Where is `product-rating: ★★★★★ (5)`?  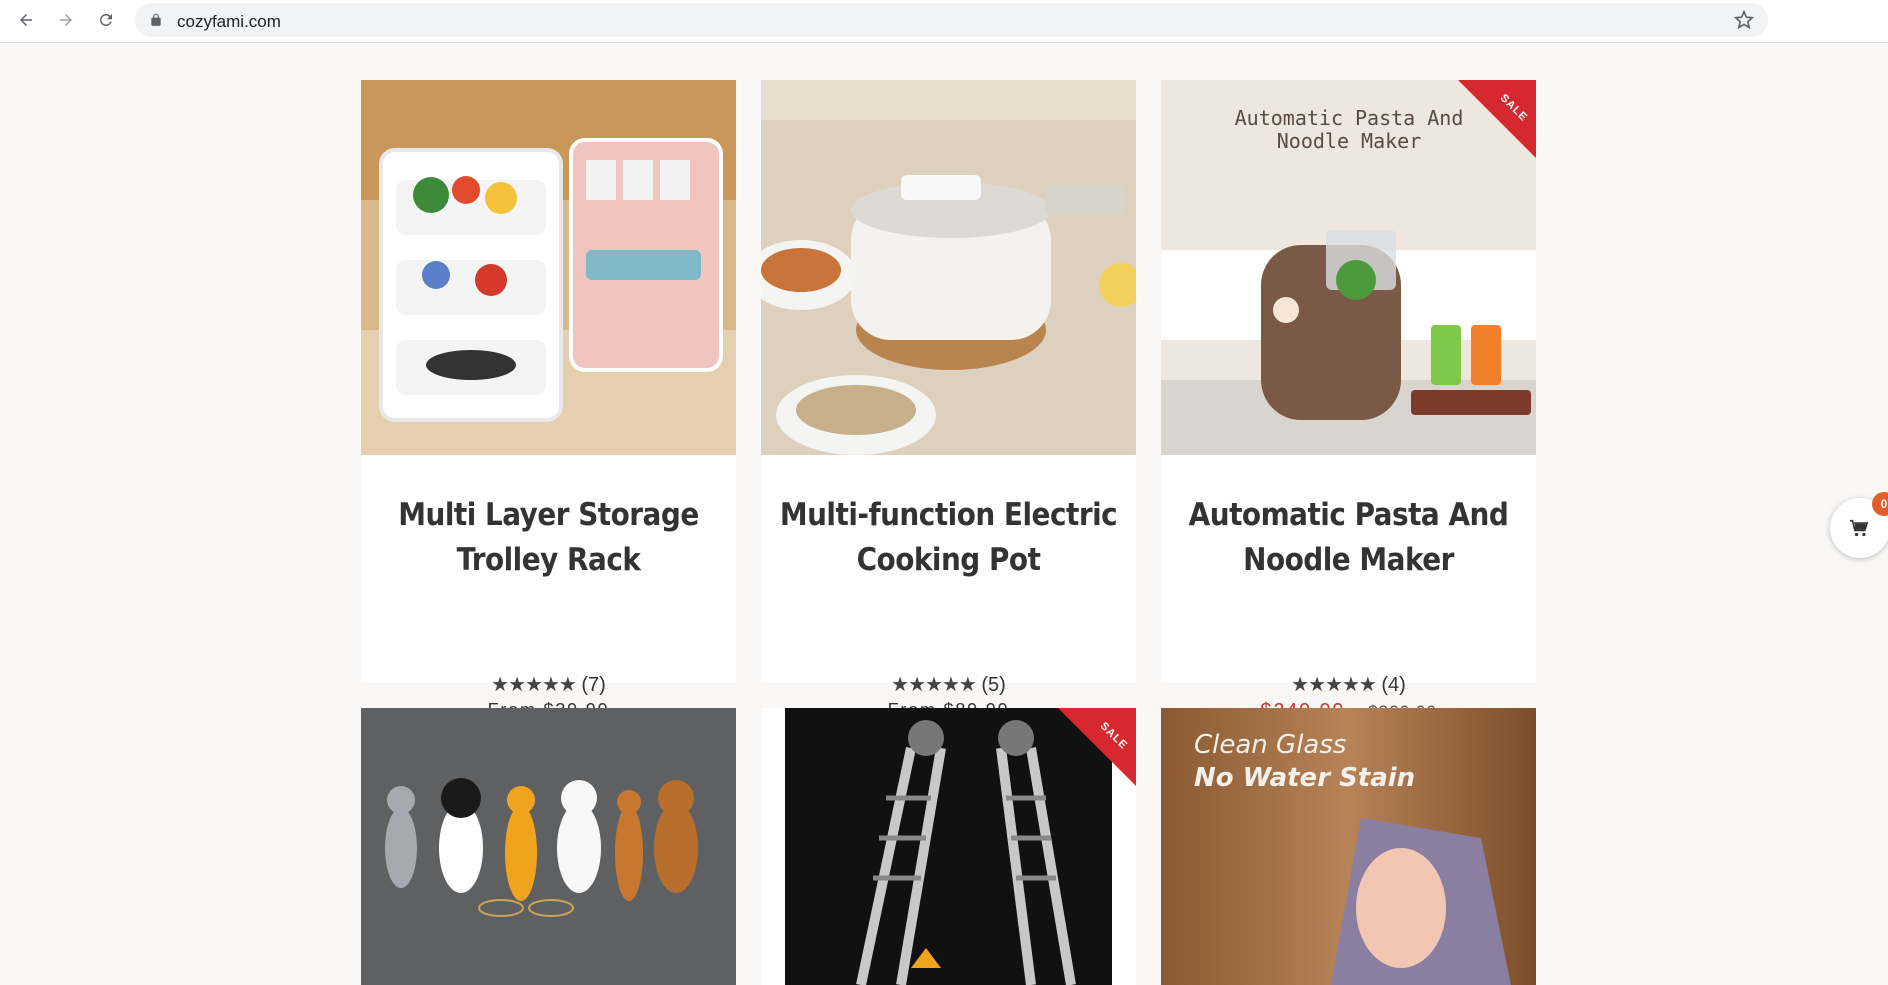
product-rating: ★★★★★ (5) is located at coordinates (948, 684).